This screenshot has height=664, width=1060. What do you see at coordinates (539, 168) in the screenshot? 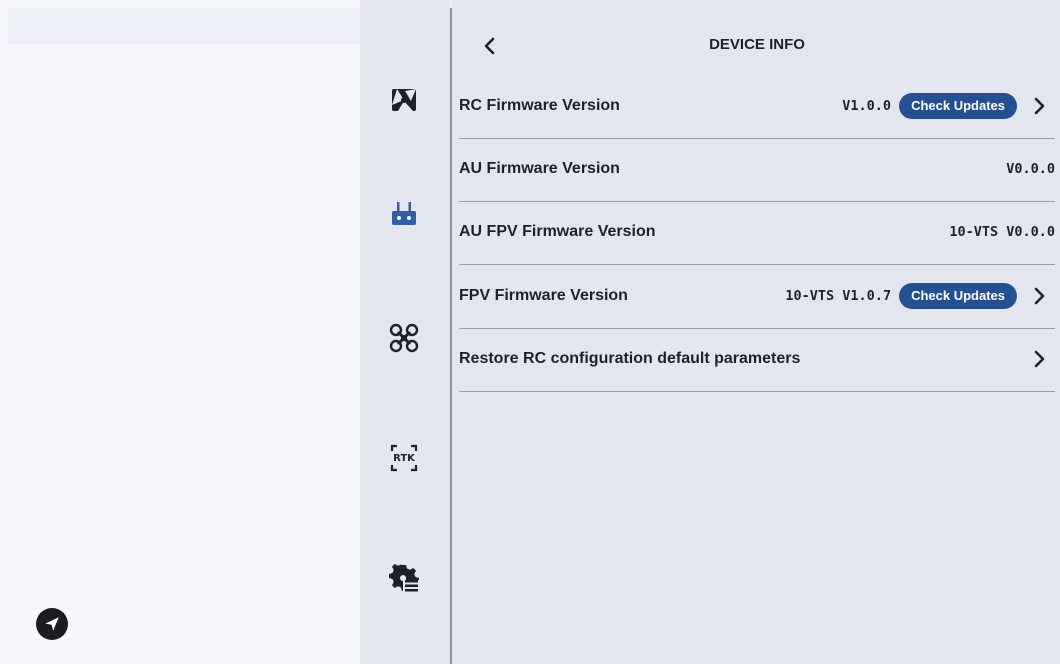
I see `row-label: AU Firmware Version` at bounding box center [539, 168].